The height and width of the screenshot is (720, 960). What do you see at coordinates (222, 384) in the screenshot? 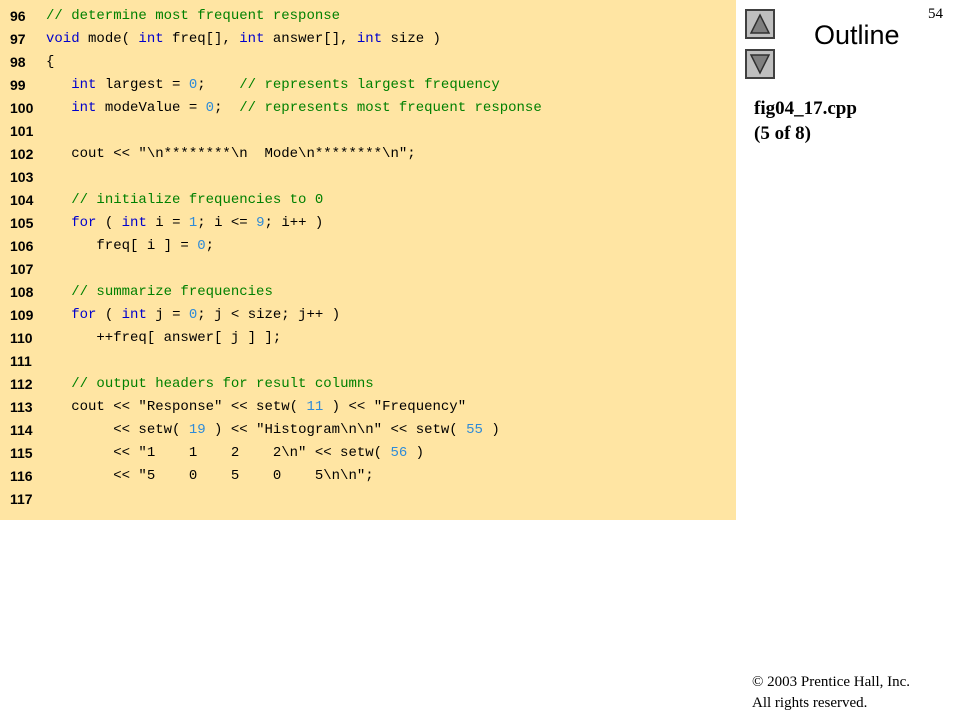
I see `code-token-comment: // output headers for result columns` at bounding box center [222, 384].